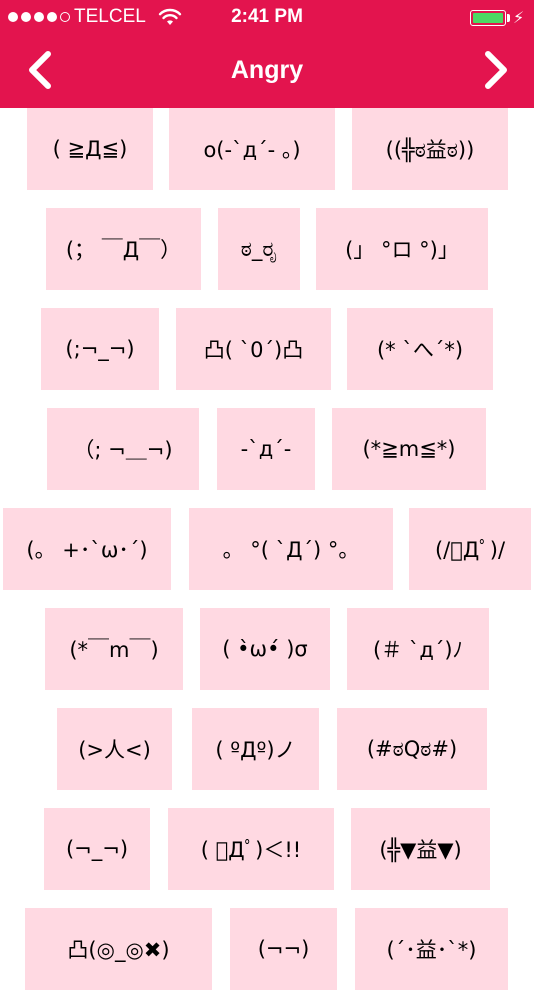 The image size is (534, 990). What do you see at coordinates (87, 549) in the screenshot?
I see `emoticon-tile: (。 +･`ω･´)` at bounding box center [87, 549].